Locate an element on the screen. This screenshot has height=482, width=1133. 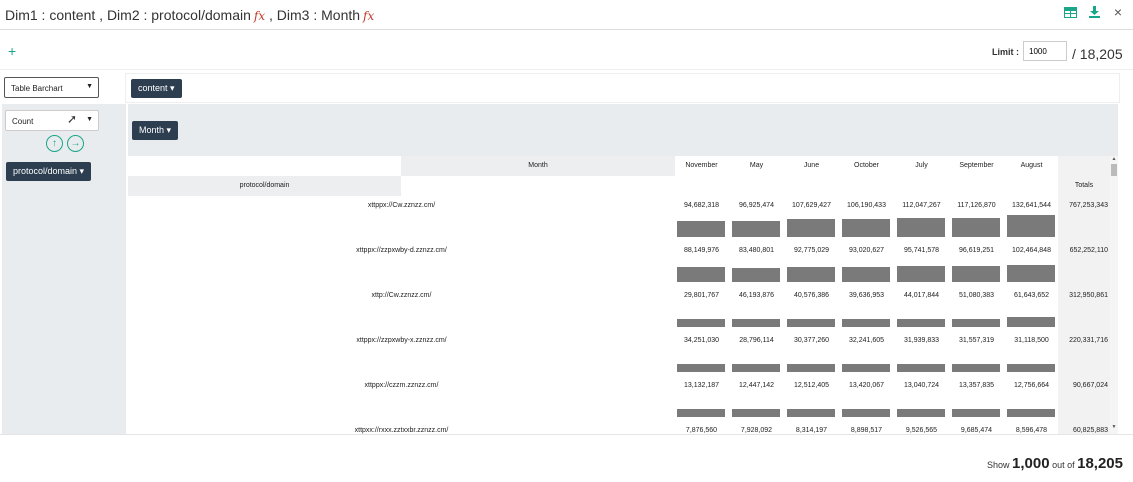
row-dimension-panel is located at coordinates (64, 269).